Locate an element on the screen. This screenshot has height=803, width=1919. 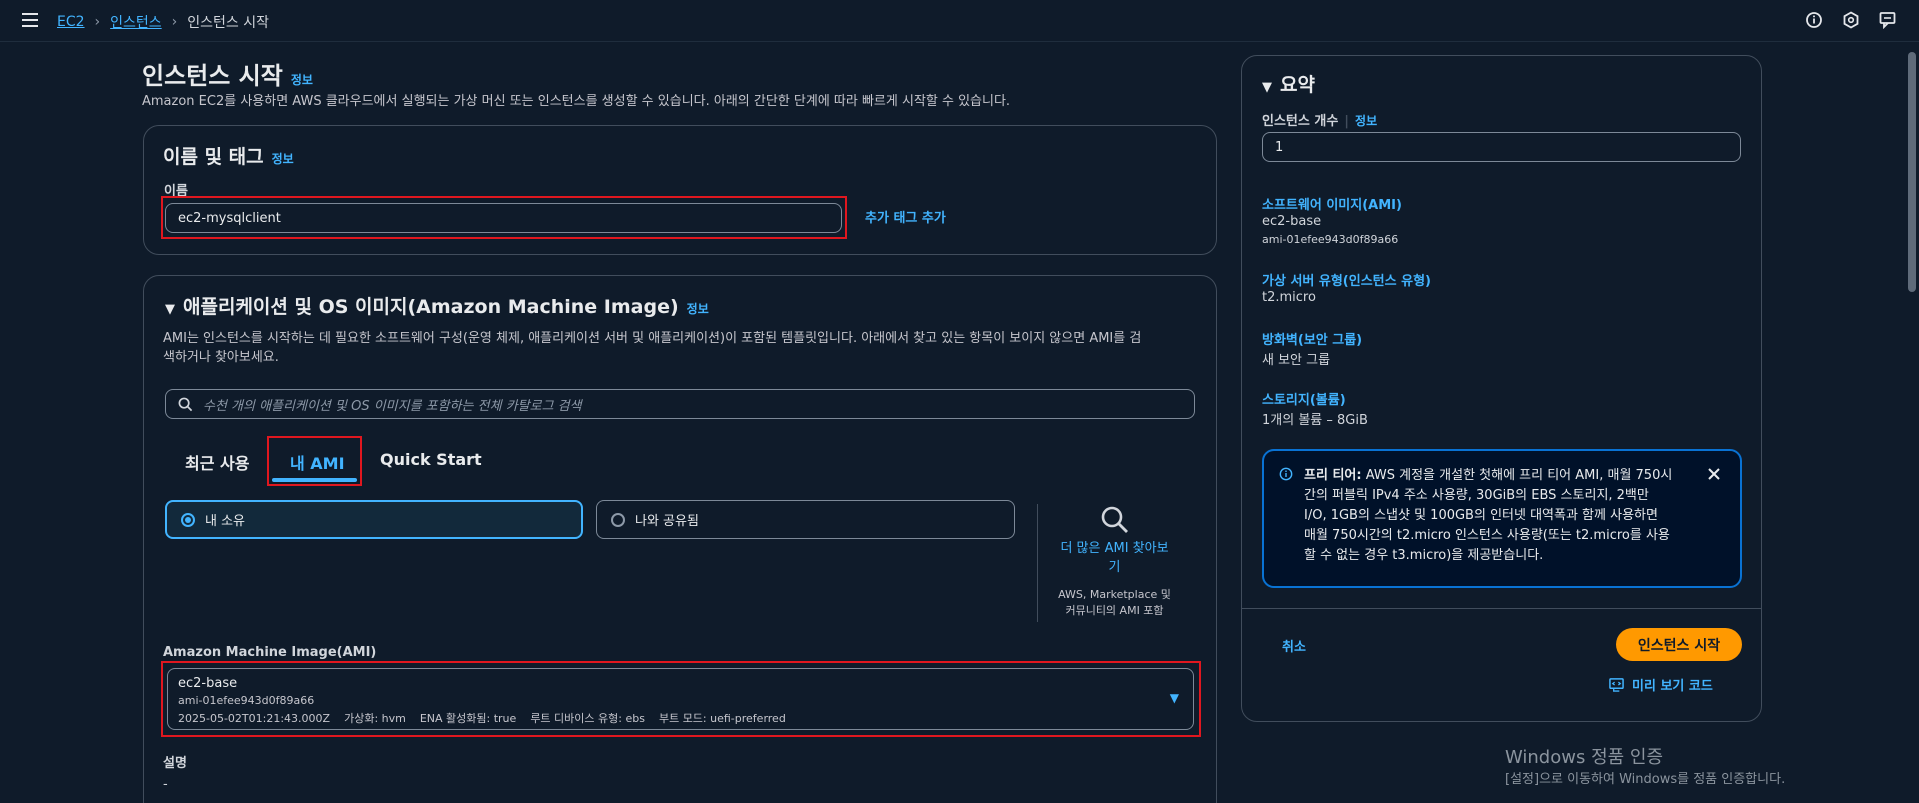
code-preview-icon is located at coordinates (1616, 685).